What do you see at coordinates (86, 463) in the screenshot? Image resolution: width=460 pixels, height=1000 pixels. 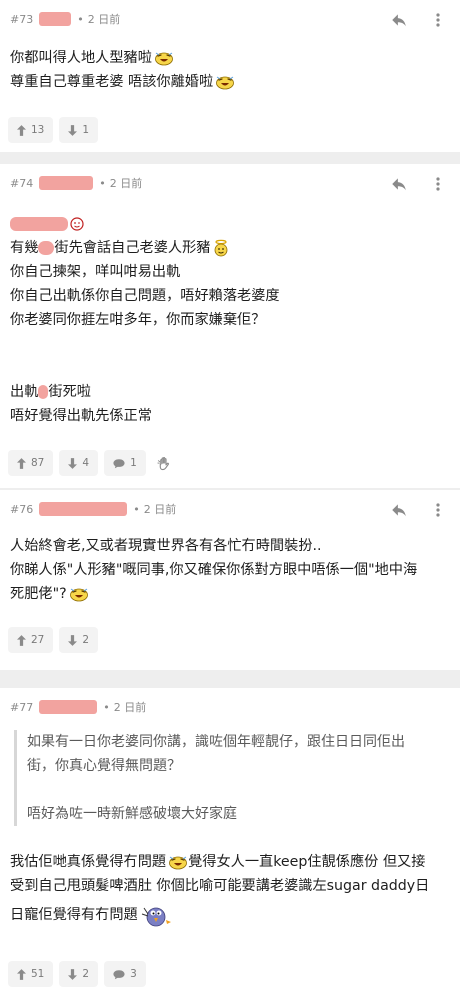 I see `downvote-count: 4` at bounding box center [86, 463].